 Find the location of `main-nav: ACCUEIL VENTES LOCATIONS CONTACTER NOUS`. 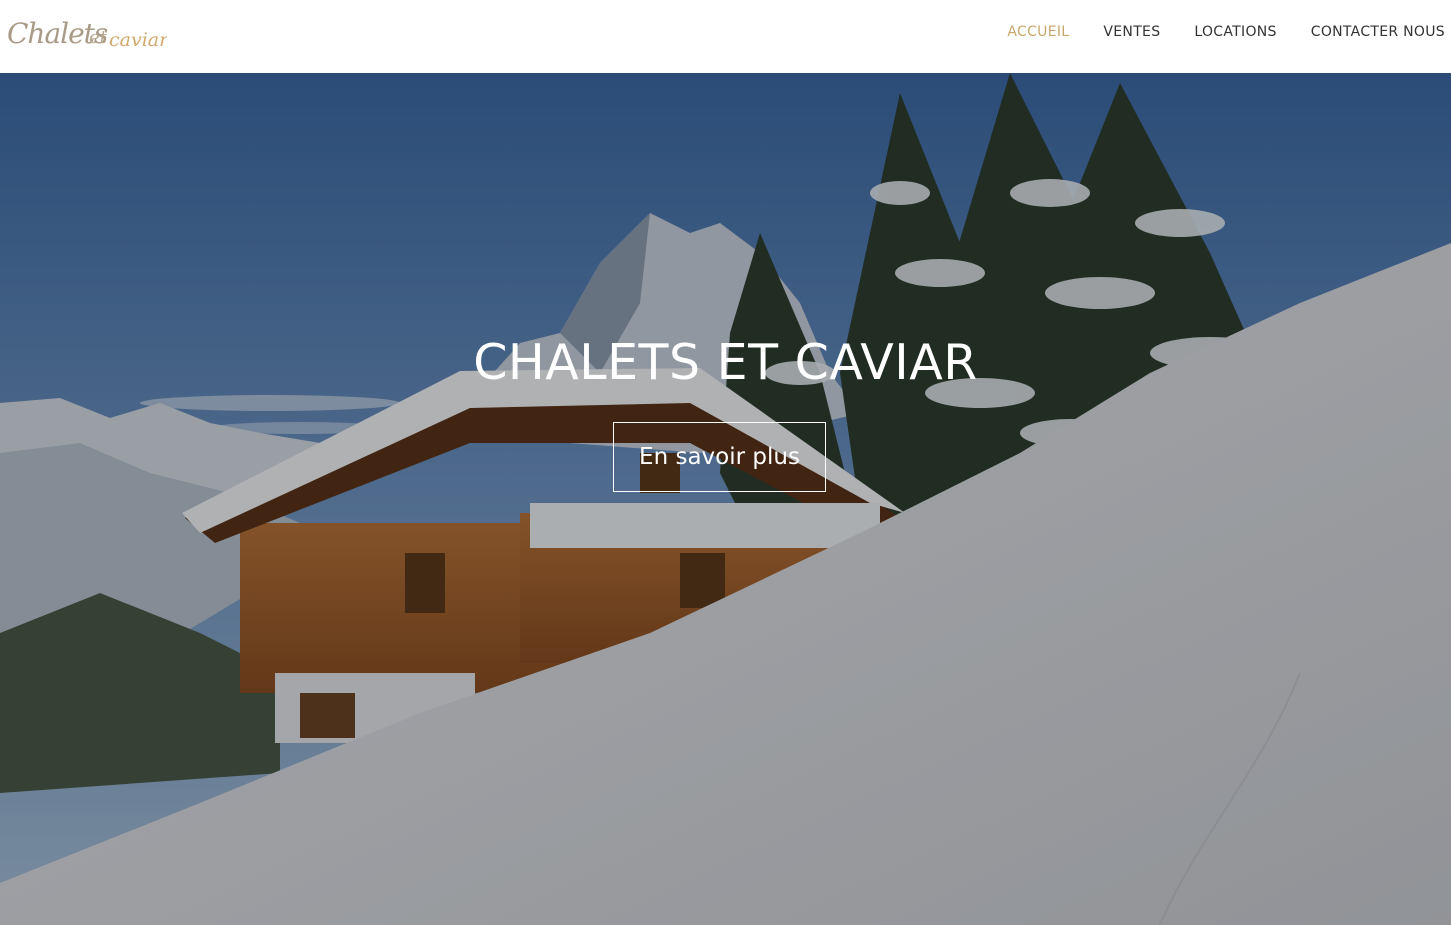

main-nav: ACCUEIL VENTES LOCATIONS CONTACTER NOUS is located at coordinates (1229, 32).